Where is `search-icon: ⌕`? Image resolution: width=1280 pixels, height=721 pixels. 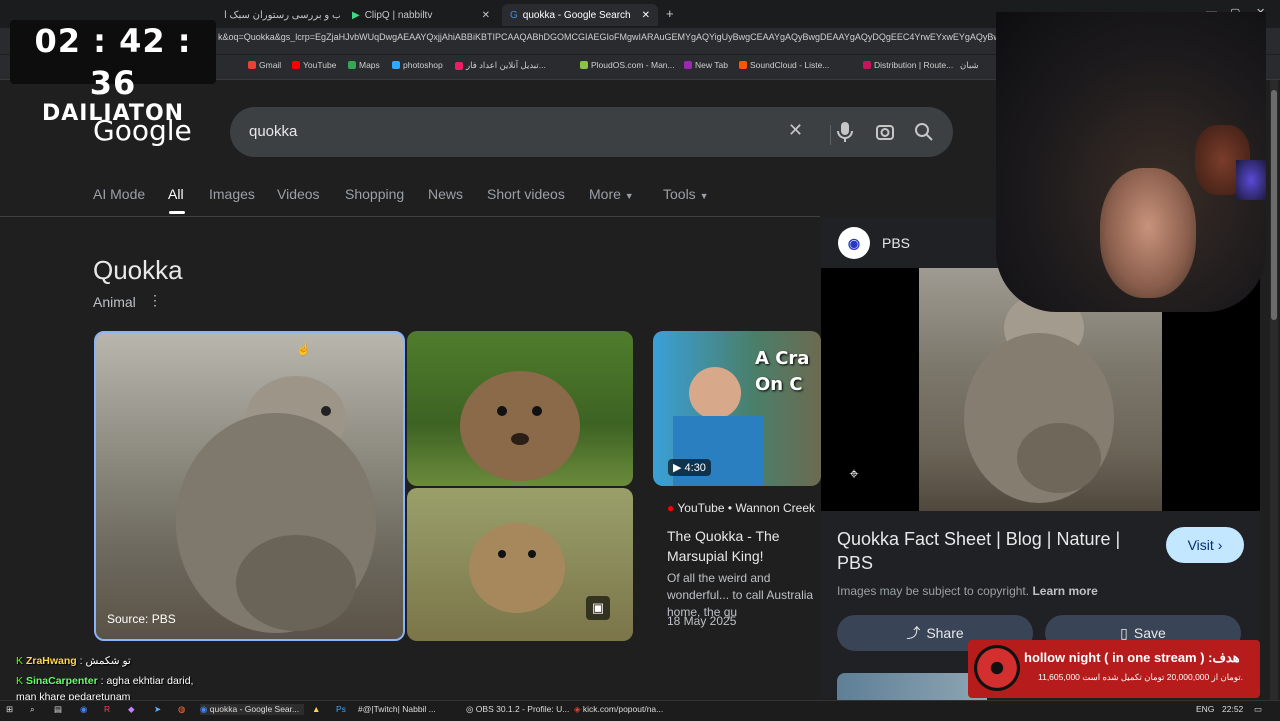 search-icon: ⌕ is located at coordinates (32, 709).